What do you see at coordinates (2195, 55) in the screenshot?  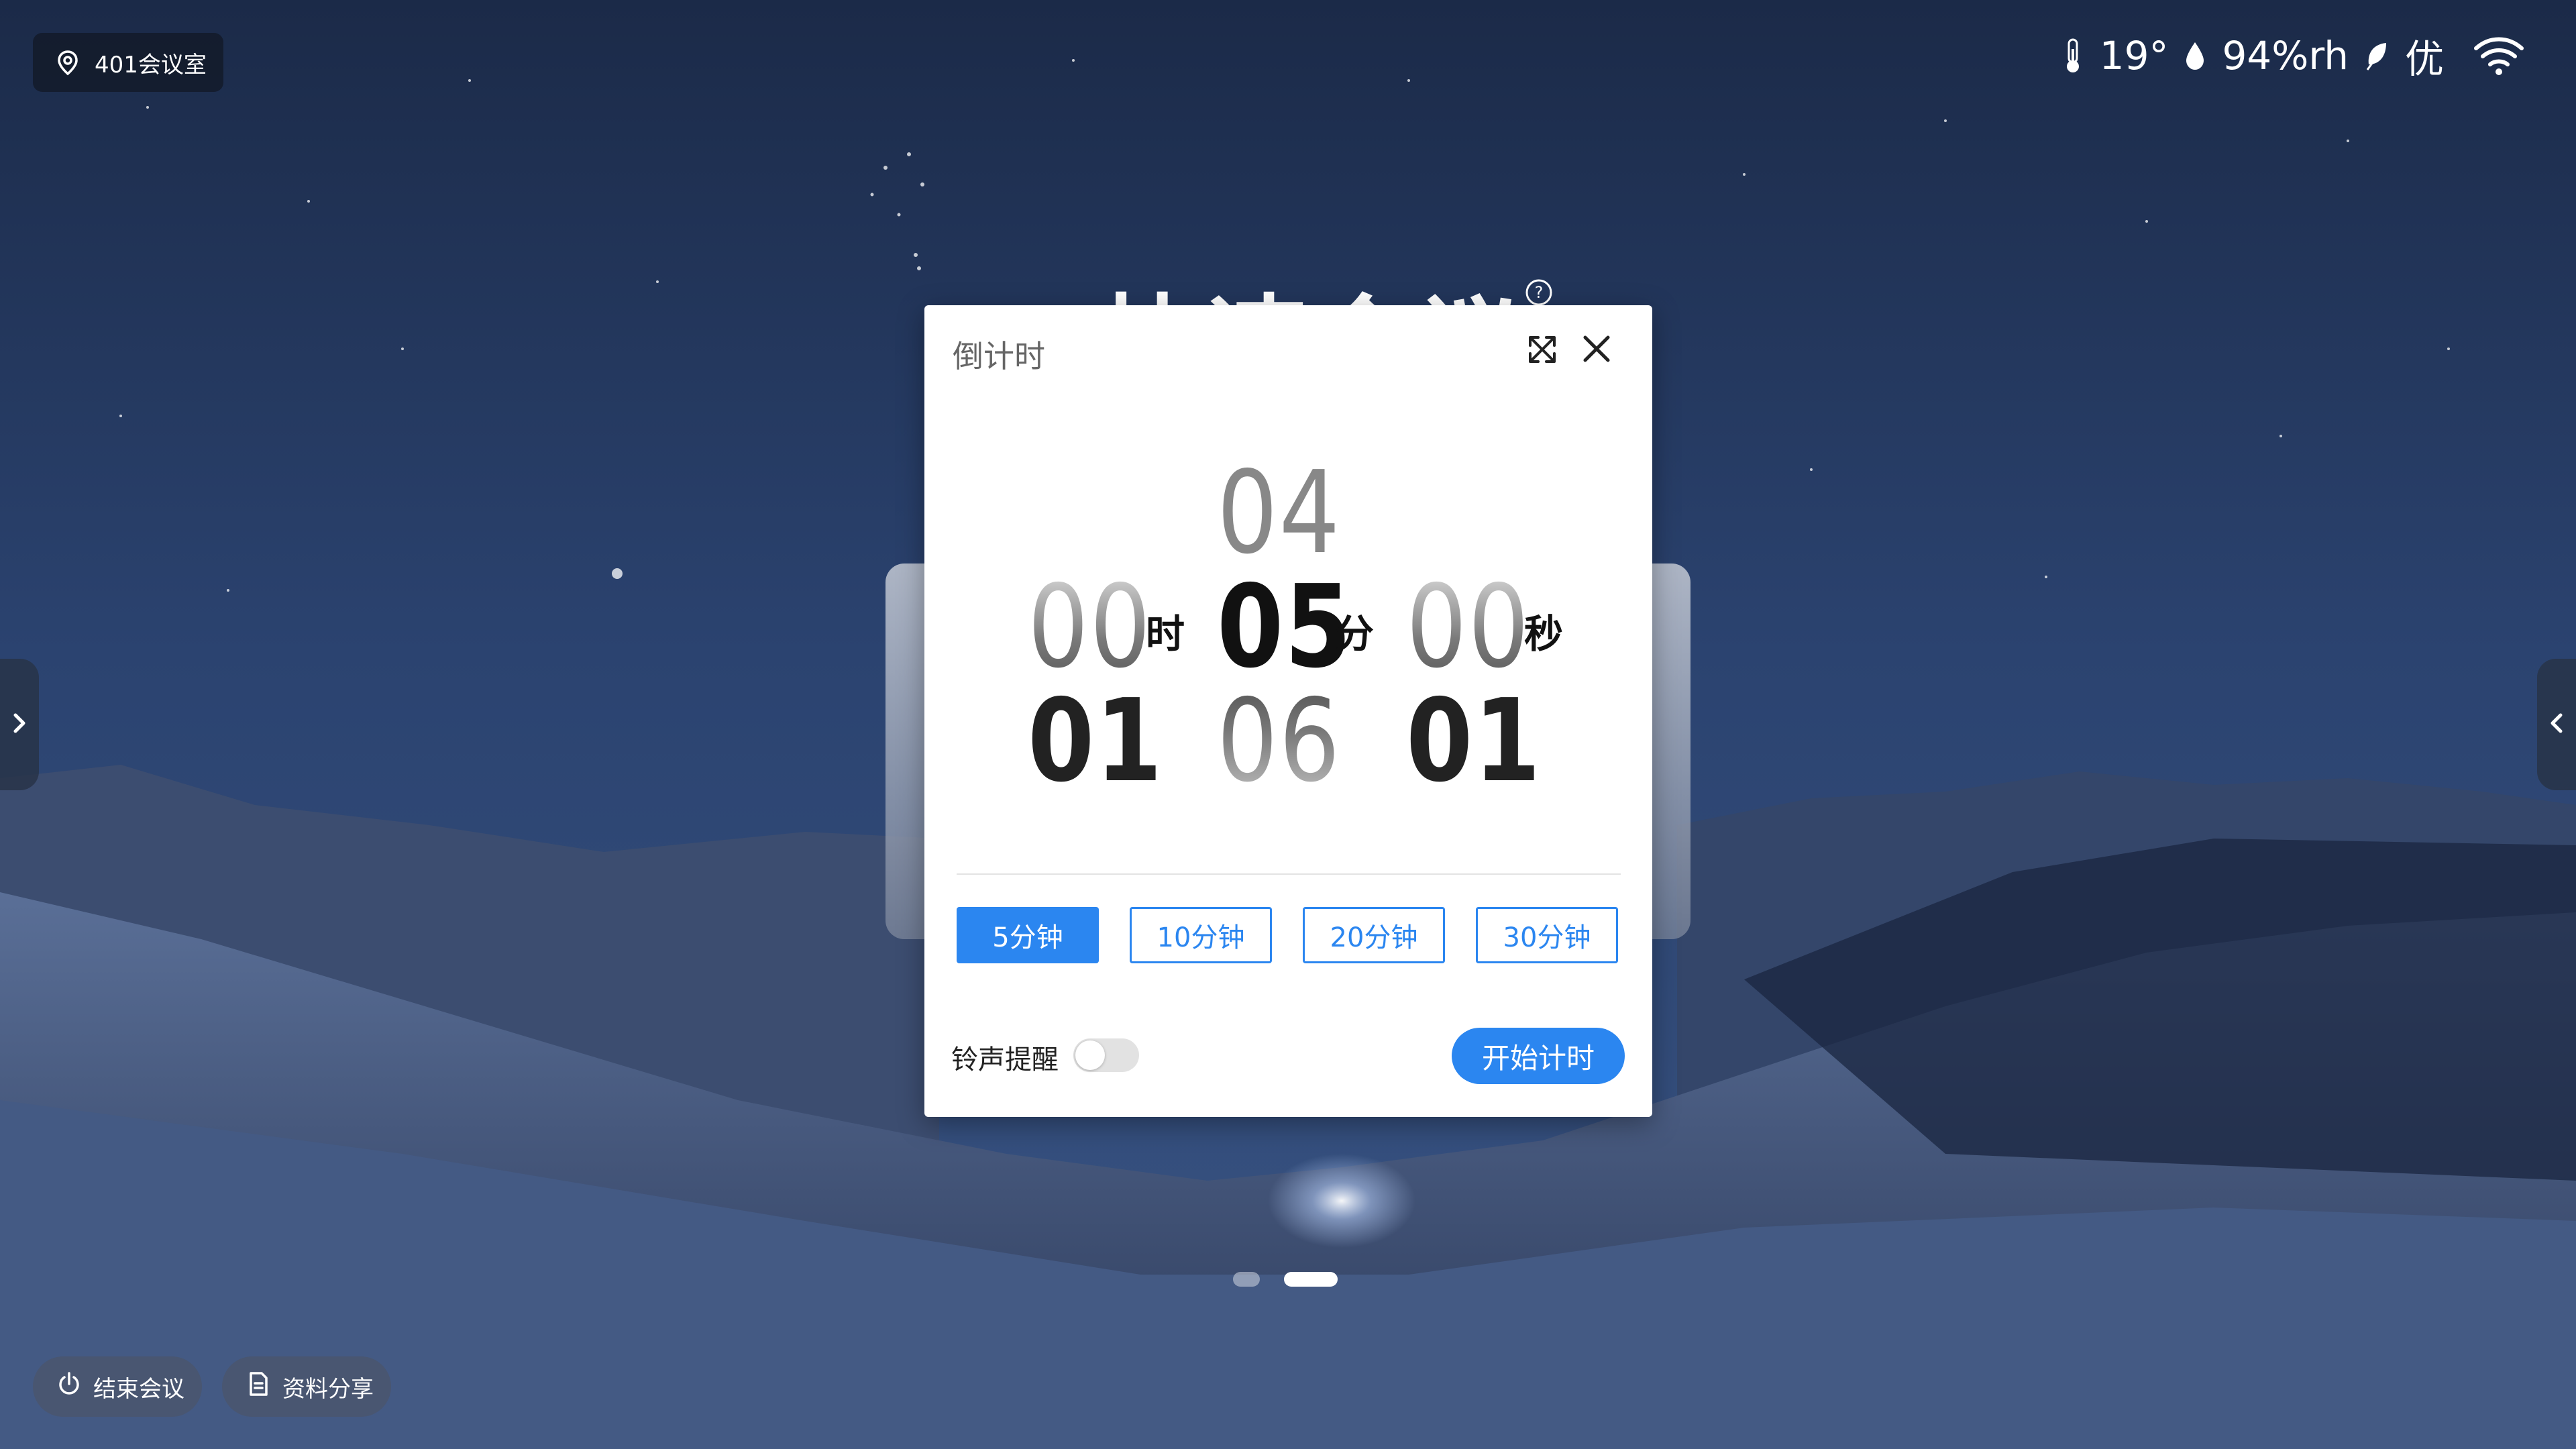 I see `droplet-icon` at bounding box center [2195, 55].